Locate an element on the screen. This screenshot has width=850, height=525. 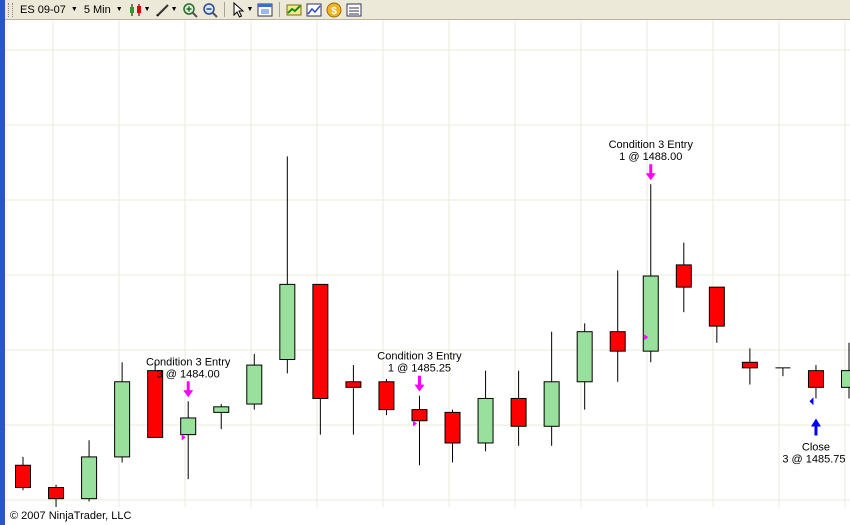
execution-label-detail: 1 @ 1485.25 is located at coordinates (419, 369).